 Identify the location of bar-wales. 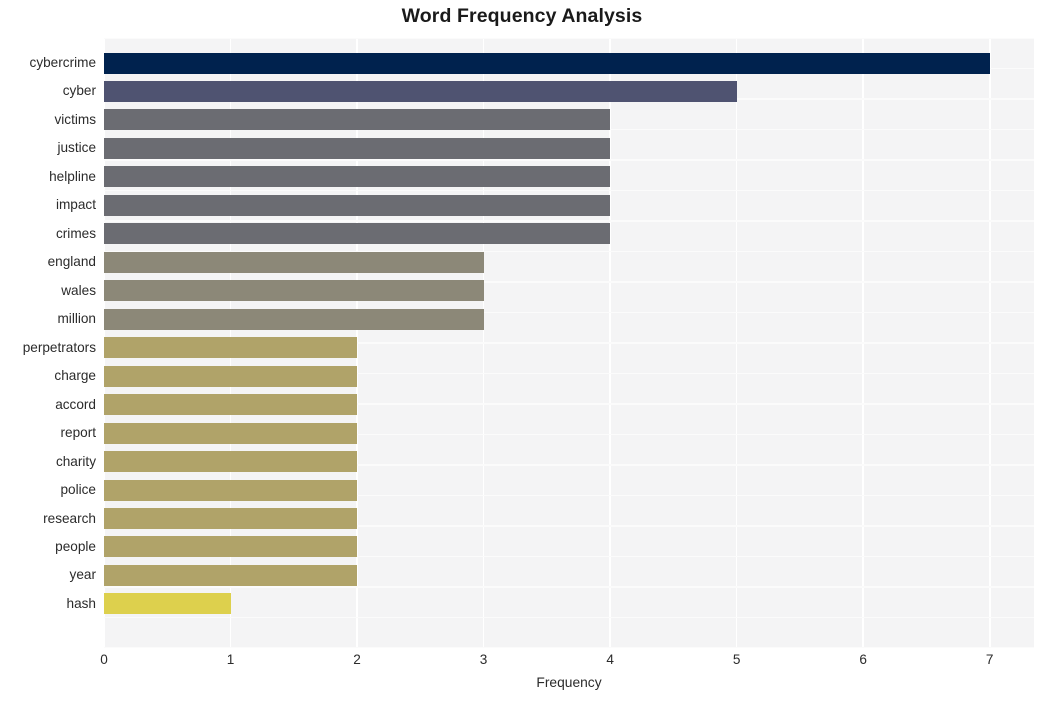
(294, 291).